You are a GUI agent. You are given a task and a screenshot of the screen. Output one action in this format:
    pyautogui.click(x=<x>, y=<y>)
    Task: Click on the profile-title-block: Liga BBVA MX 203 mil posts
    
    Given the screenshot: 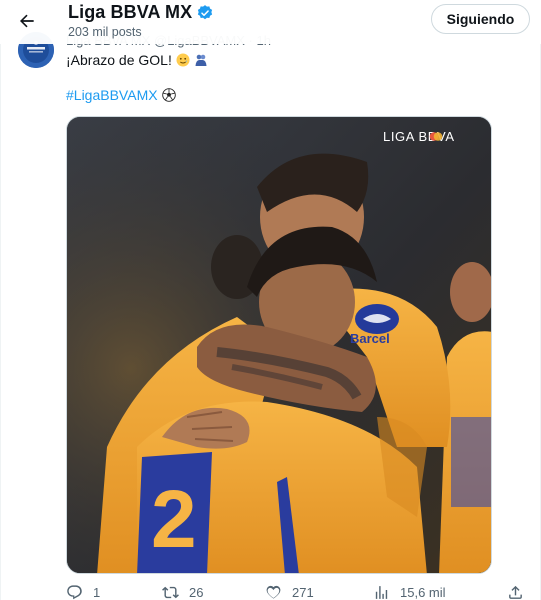 What is the action you would take?
    pyautogui.click(x=141, y=20)
    